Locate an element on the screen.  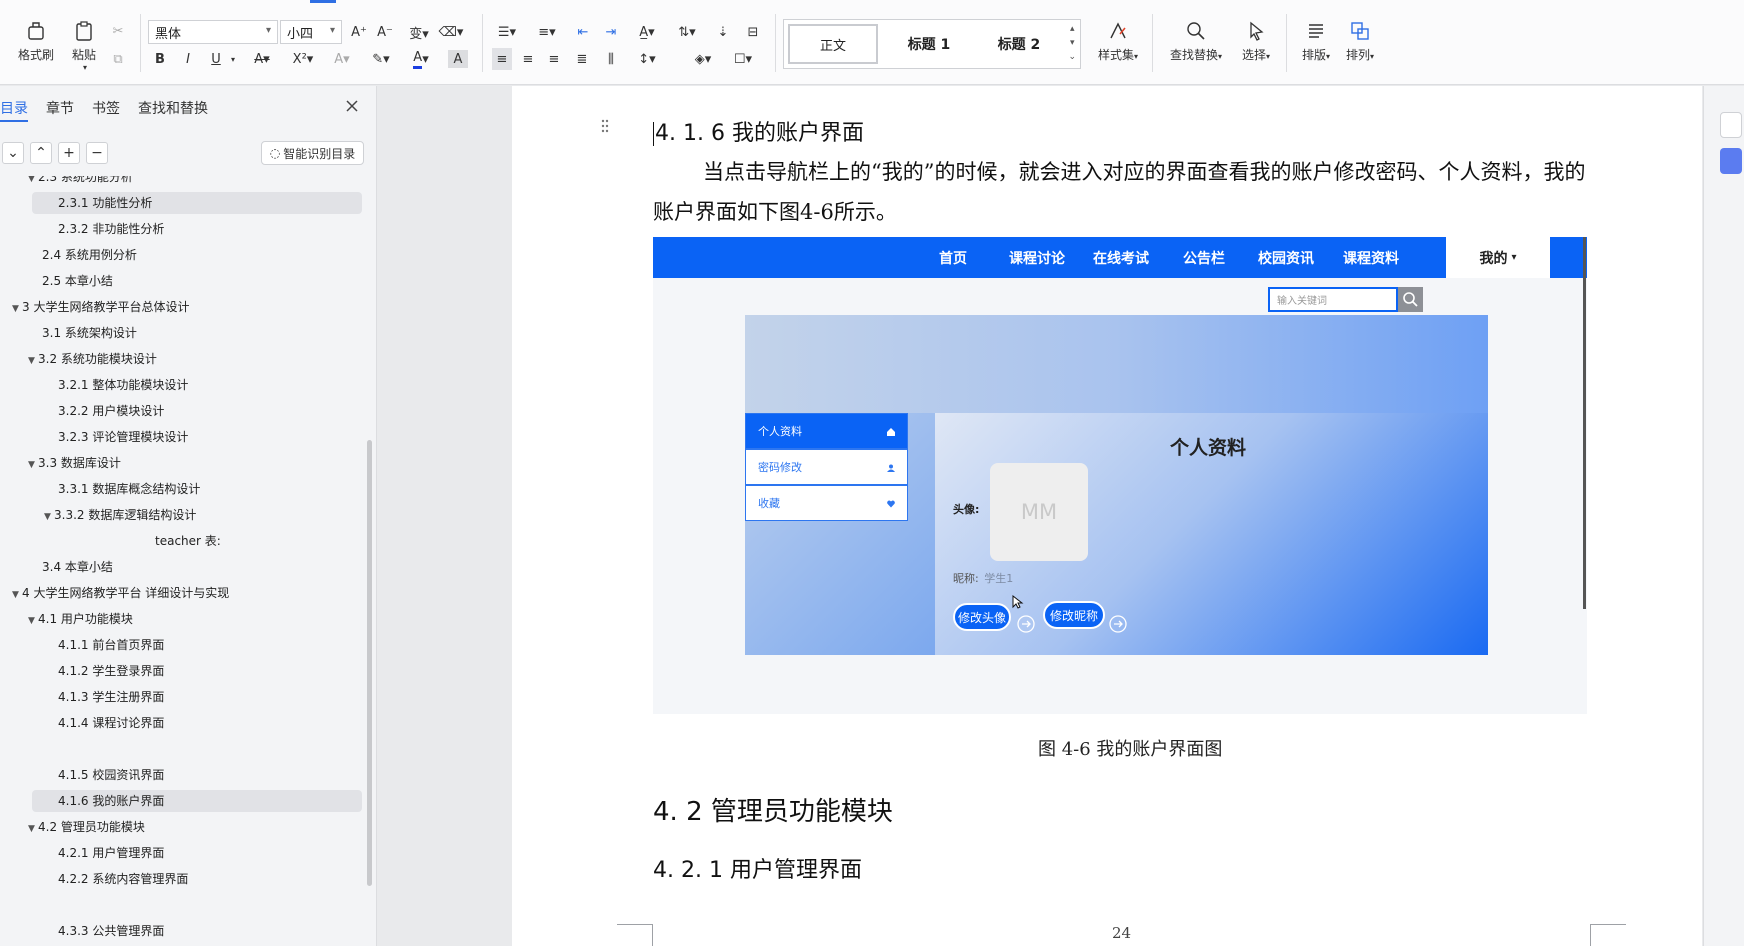
remove-heading-button: − is located at coordinates (97, 153).